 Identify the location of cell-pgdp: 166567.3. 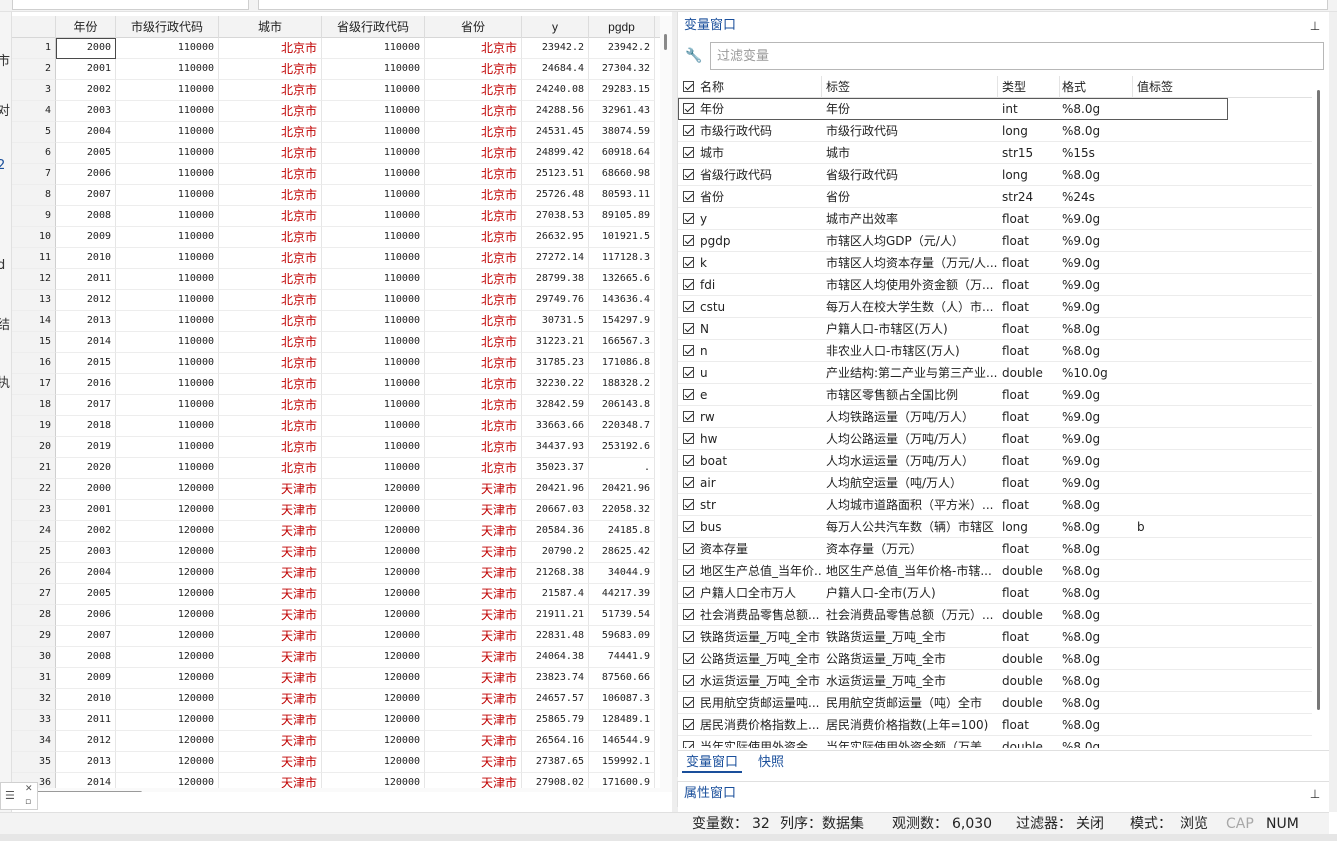
(622, 342).